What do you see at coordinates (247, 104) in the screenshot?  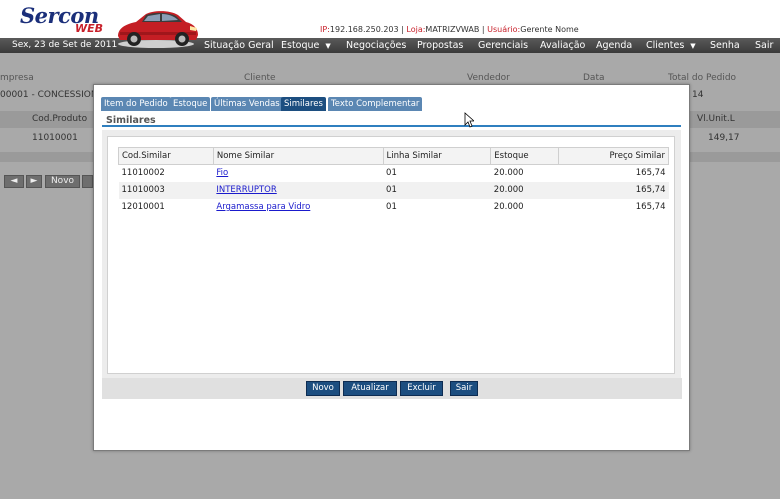 I see `tab-ultimas-vendas: Últimas Vendas` at bounding box center [247, 104].